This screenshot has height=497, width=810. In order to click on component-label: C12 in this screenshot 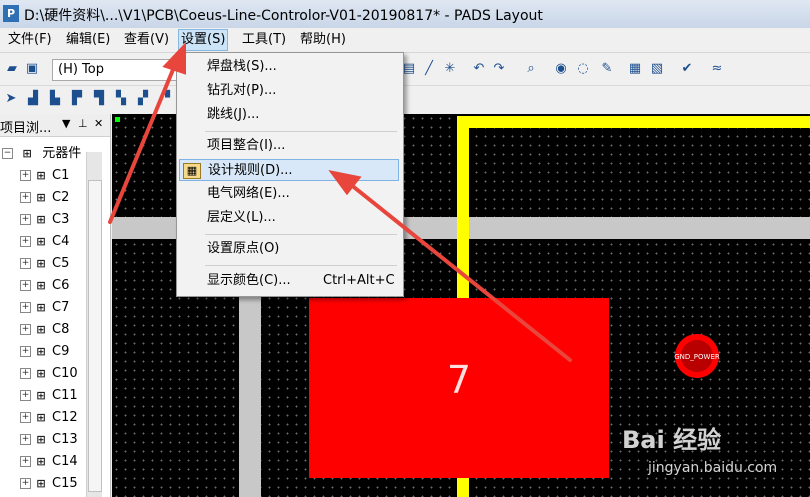, I will do `click(65, 417)`.